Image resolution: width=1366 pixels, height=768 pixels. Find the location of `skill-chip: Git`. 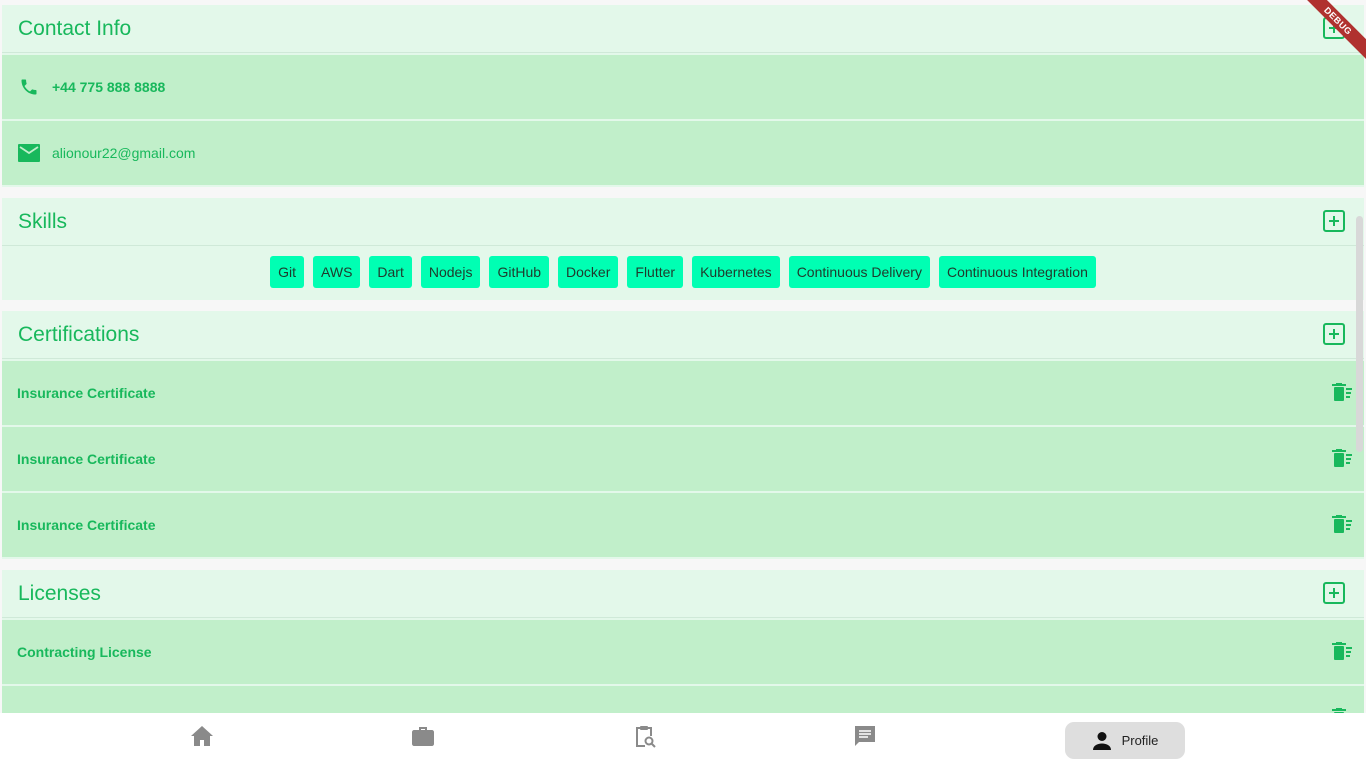

skill-chip: Git is located at coordinates (287, 272).